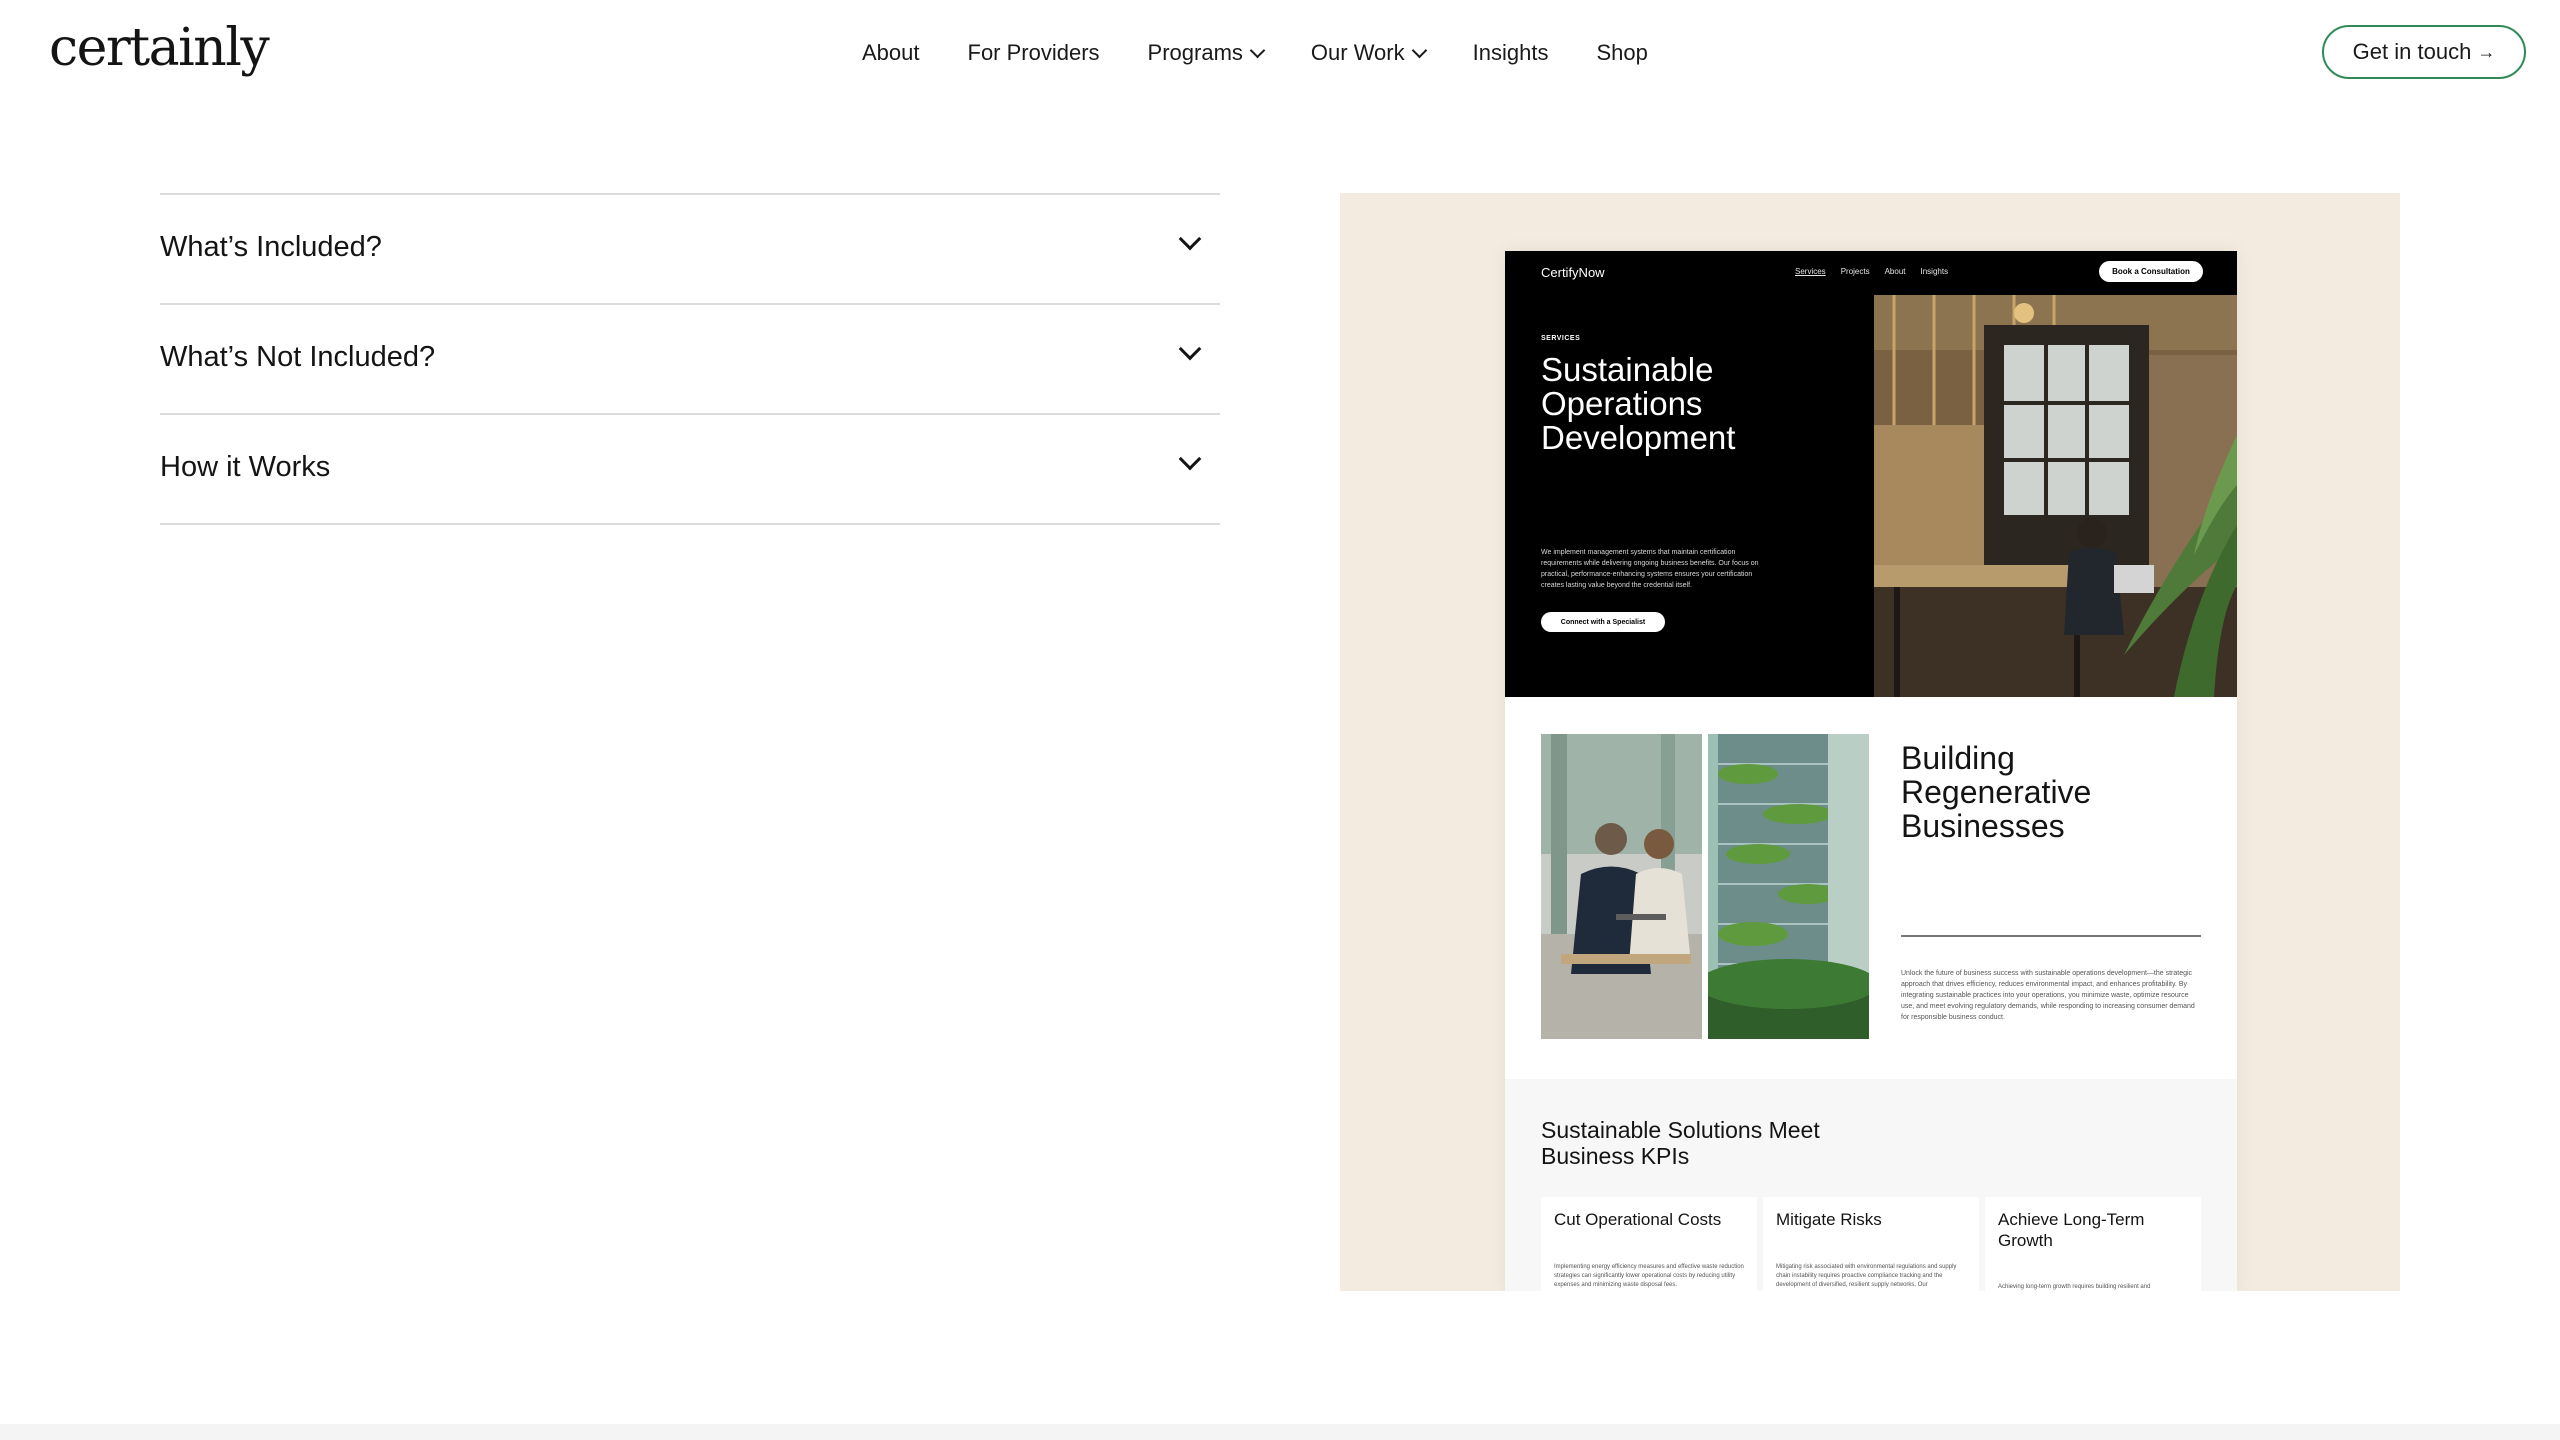 This screenshot has width=2560, height=1440. What do you see at coordinates (1638, 1219) in the screenshot?
I see `kpi-card-title: Cut Operational Costs` at bounding box center [1638, 1219].